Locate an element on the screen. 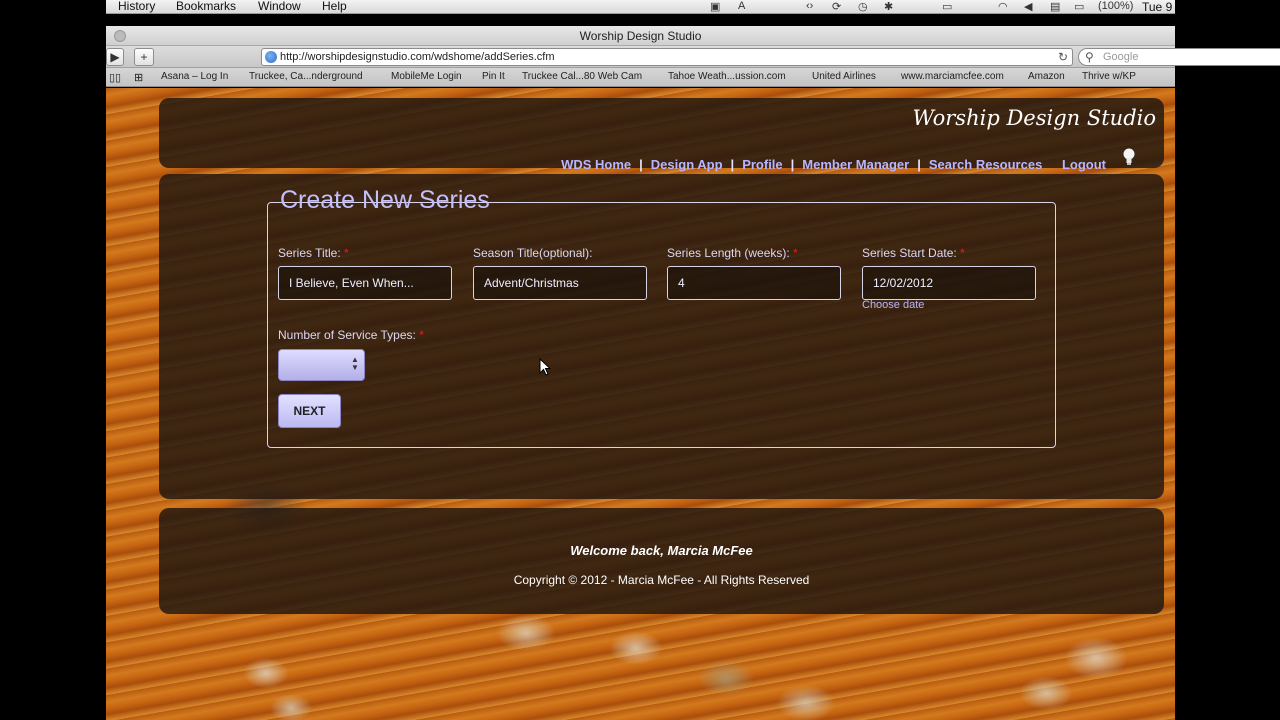  menu-bookmarks: Bookmarks is located at coordinates (206, 6).